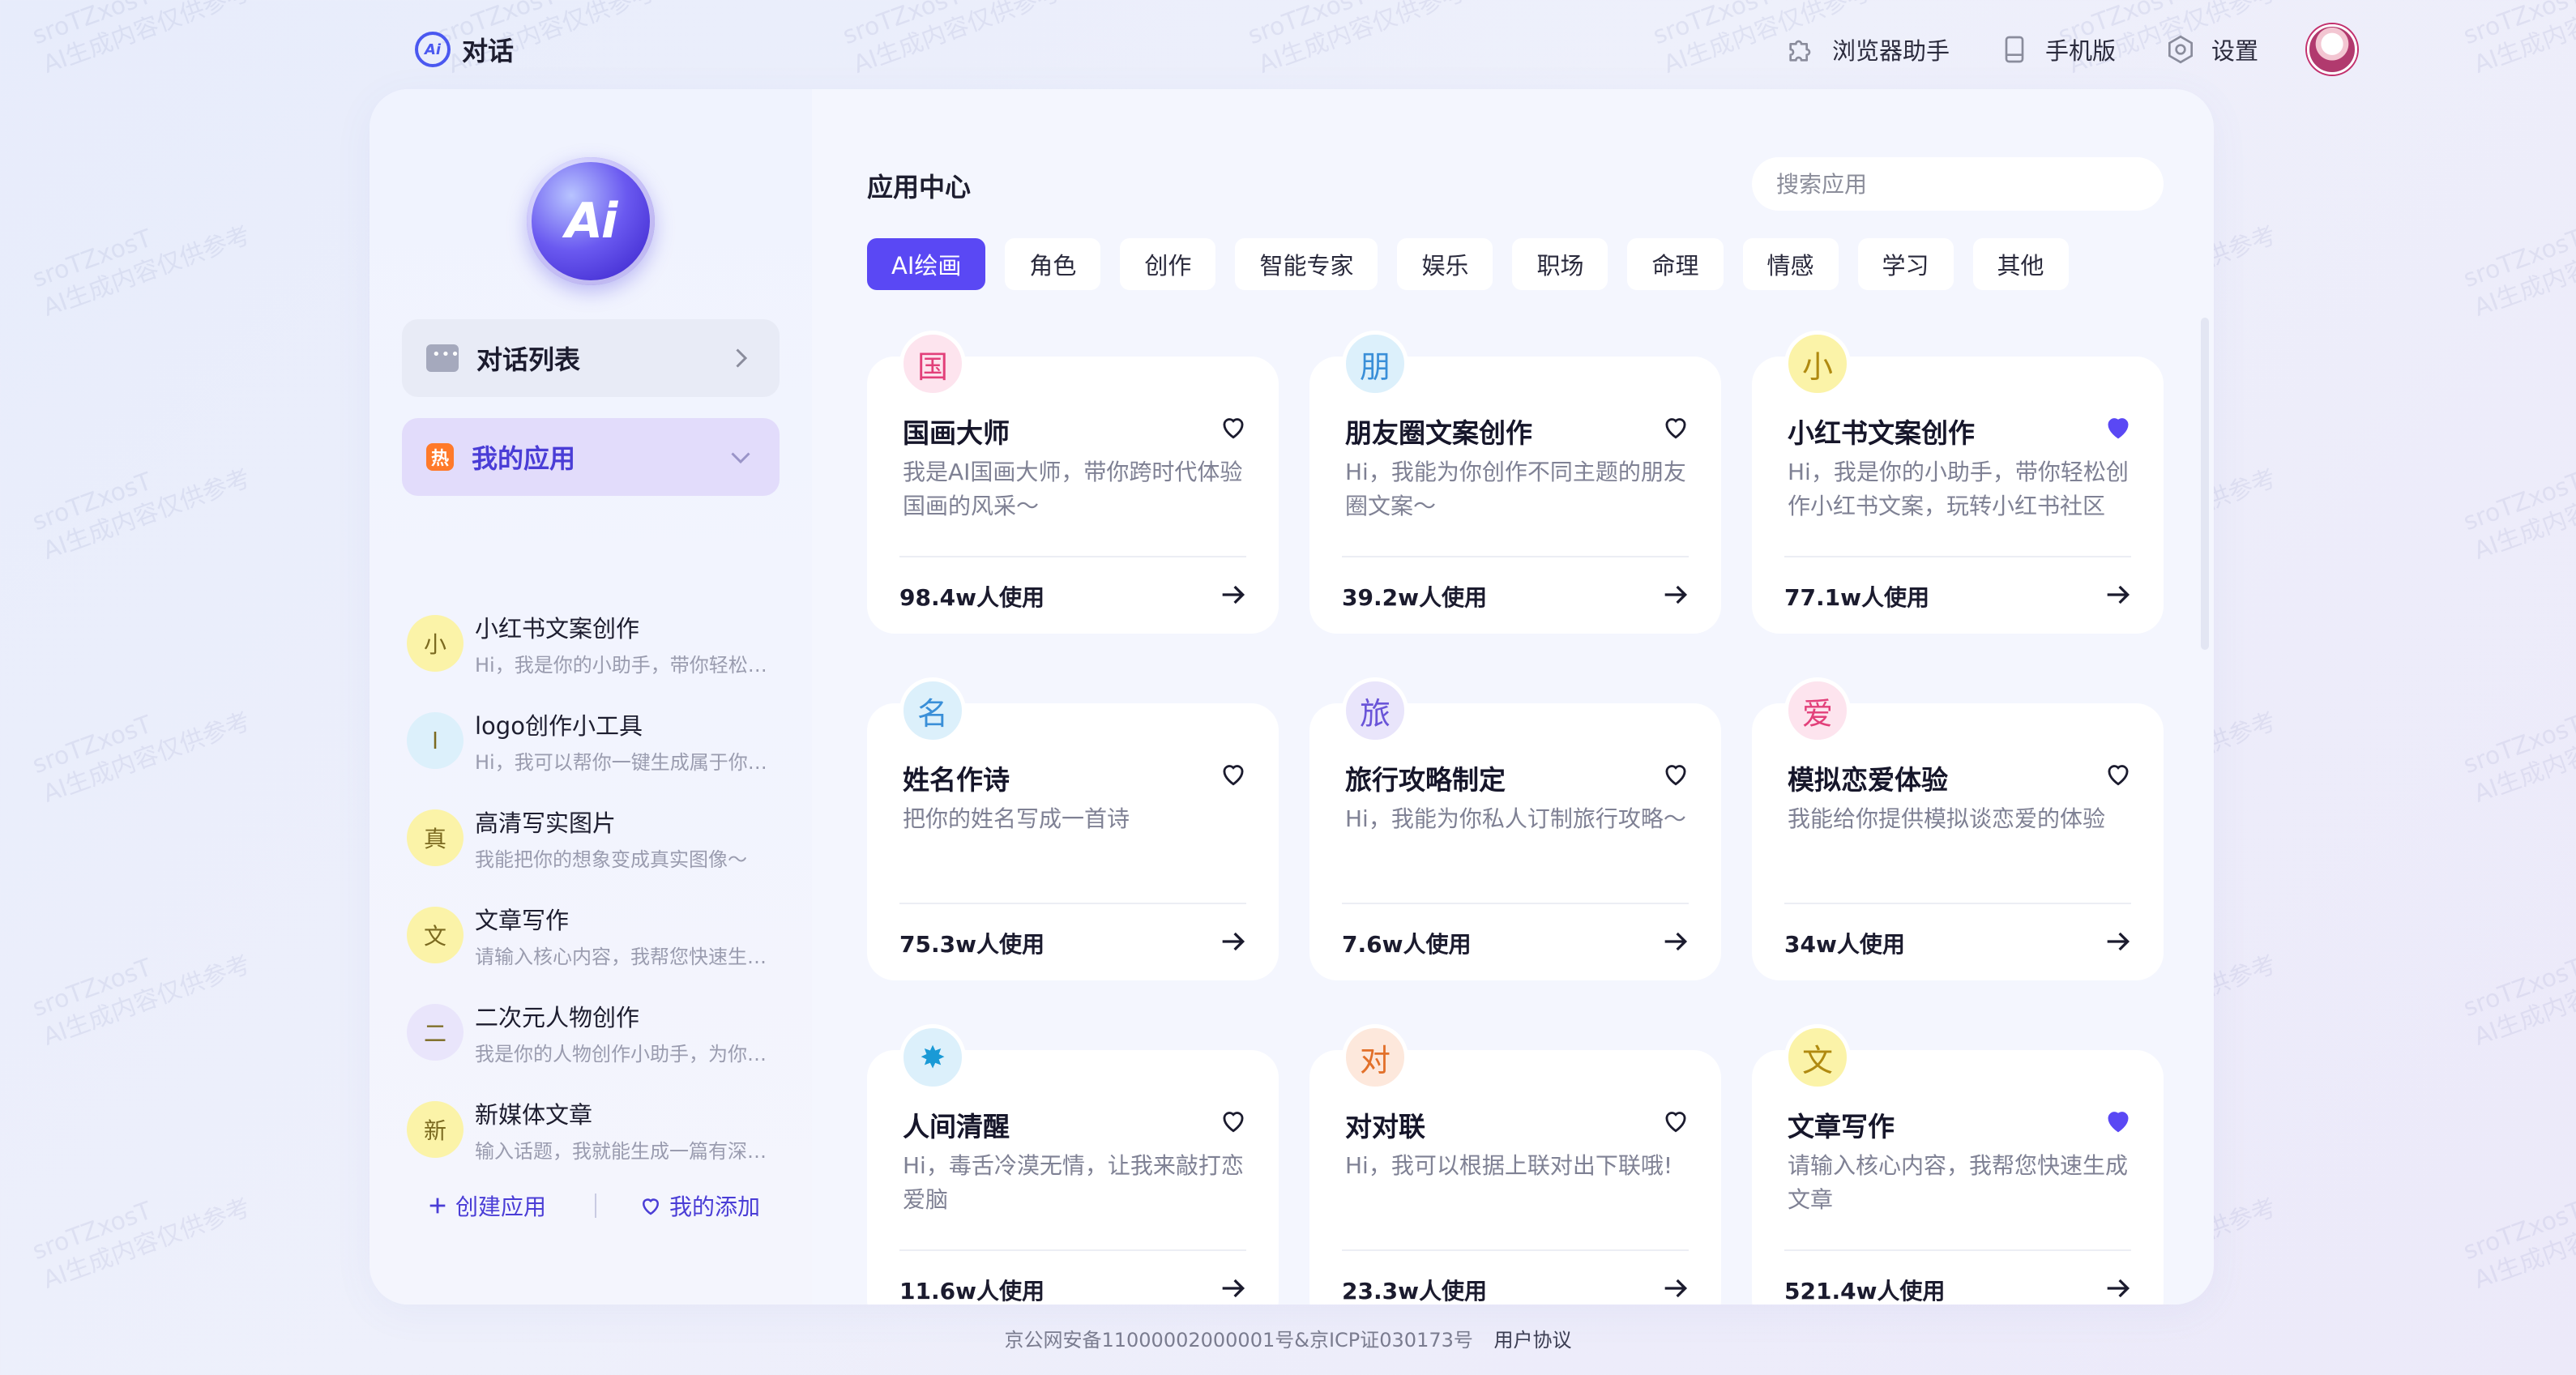  What do you see at coordinates (629, 741) in the screenshot?
I see `app-item-text: logo创作小工具 Hi，我可以帮你一键生成属于你的logo` at bounding box center [629, 741].